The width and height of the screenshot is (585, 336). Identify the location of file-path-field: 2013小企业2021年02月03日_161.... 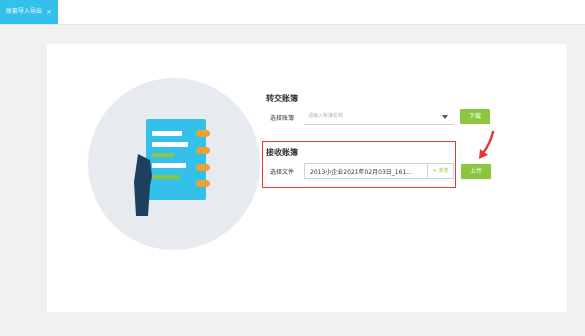
(366, 171).